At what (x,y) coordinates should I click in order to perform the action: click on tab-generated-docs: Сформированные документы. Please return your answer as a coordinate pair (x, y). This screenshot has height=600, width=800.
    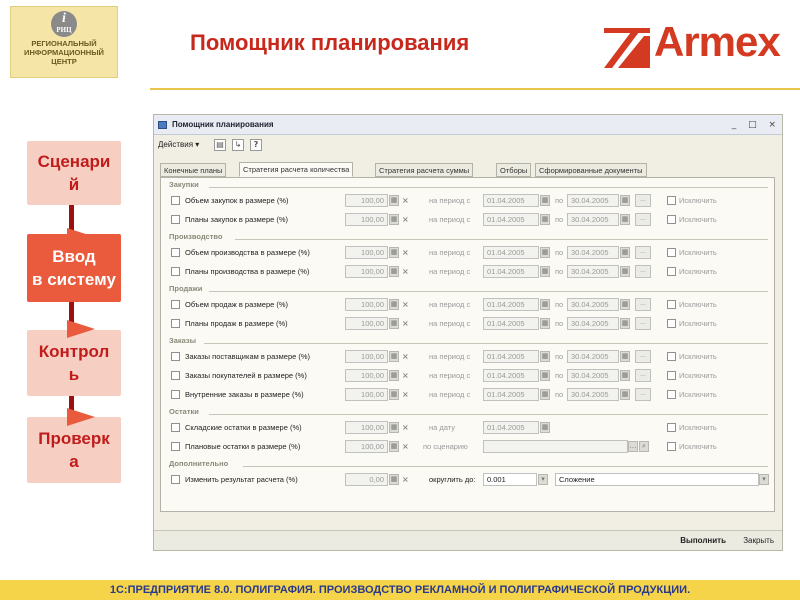
    Looking at the image, I should click on (591, 170).